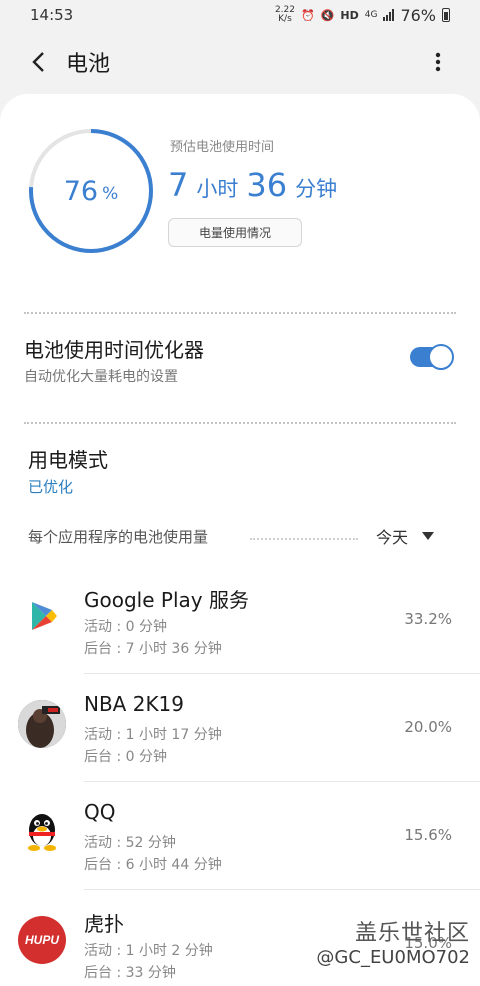  I want to click on battery-percent-value: 76, so click(81, 191).